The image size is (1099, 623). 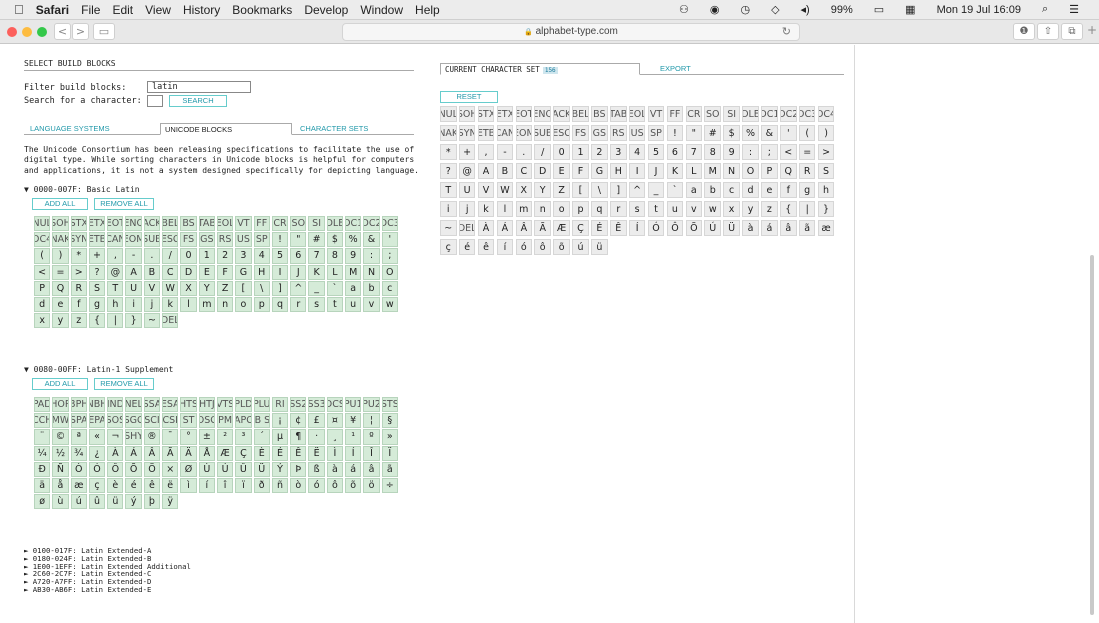 I want to click on character-cell: /, so click(x=542, y=152).